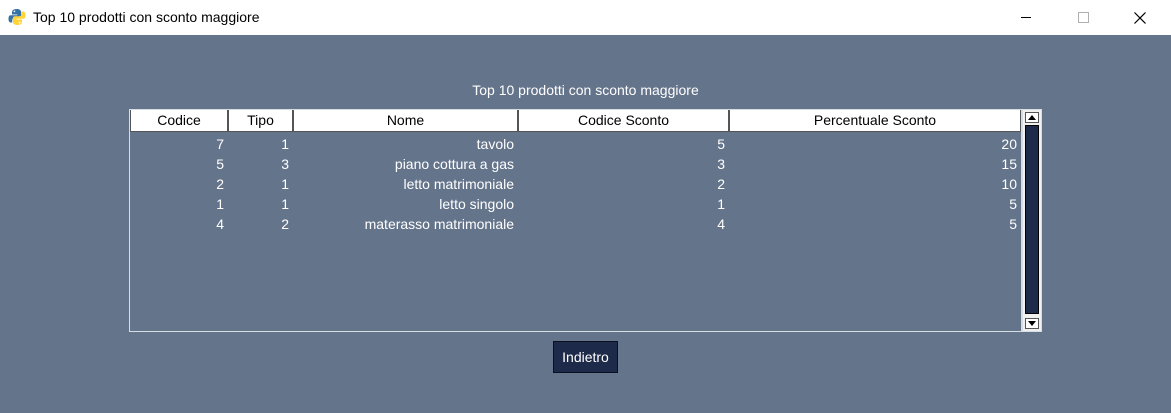 Image resolution: width=1171 pixels, height=413 pixels. I want to click on cell-codice: 1, so click(220, 204).